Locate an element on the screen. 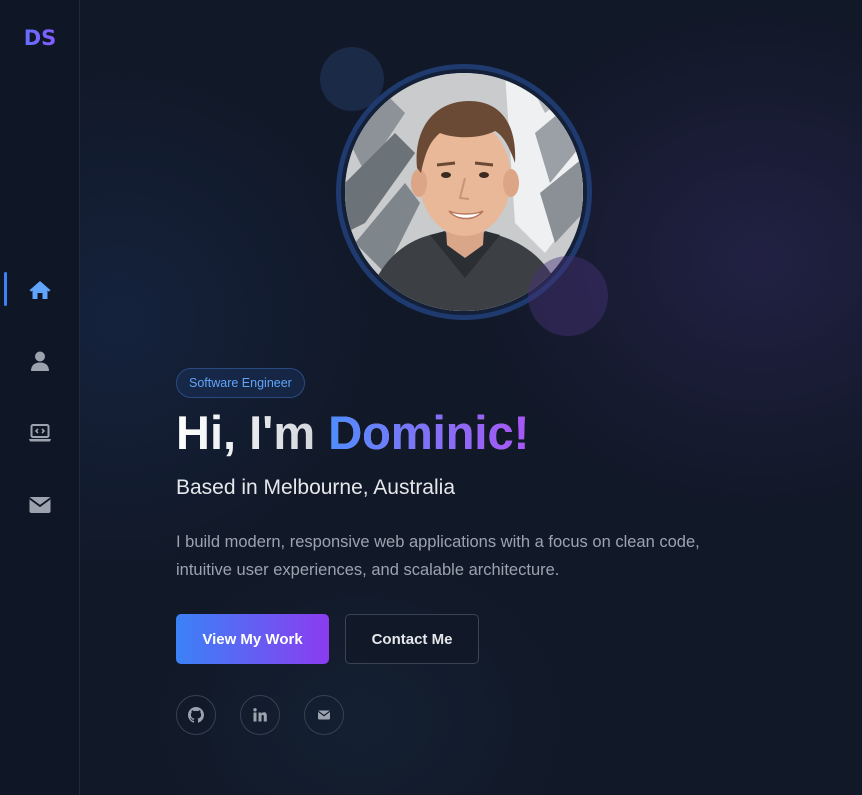 This screenshot has height=795, width=862. sidebar-item-contact is located at coordinates (40, 505).